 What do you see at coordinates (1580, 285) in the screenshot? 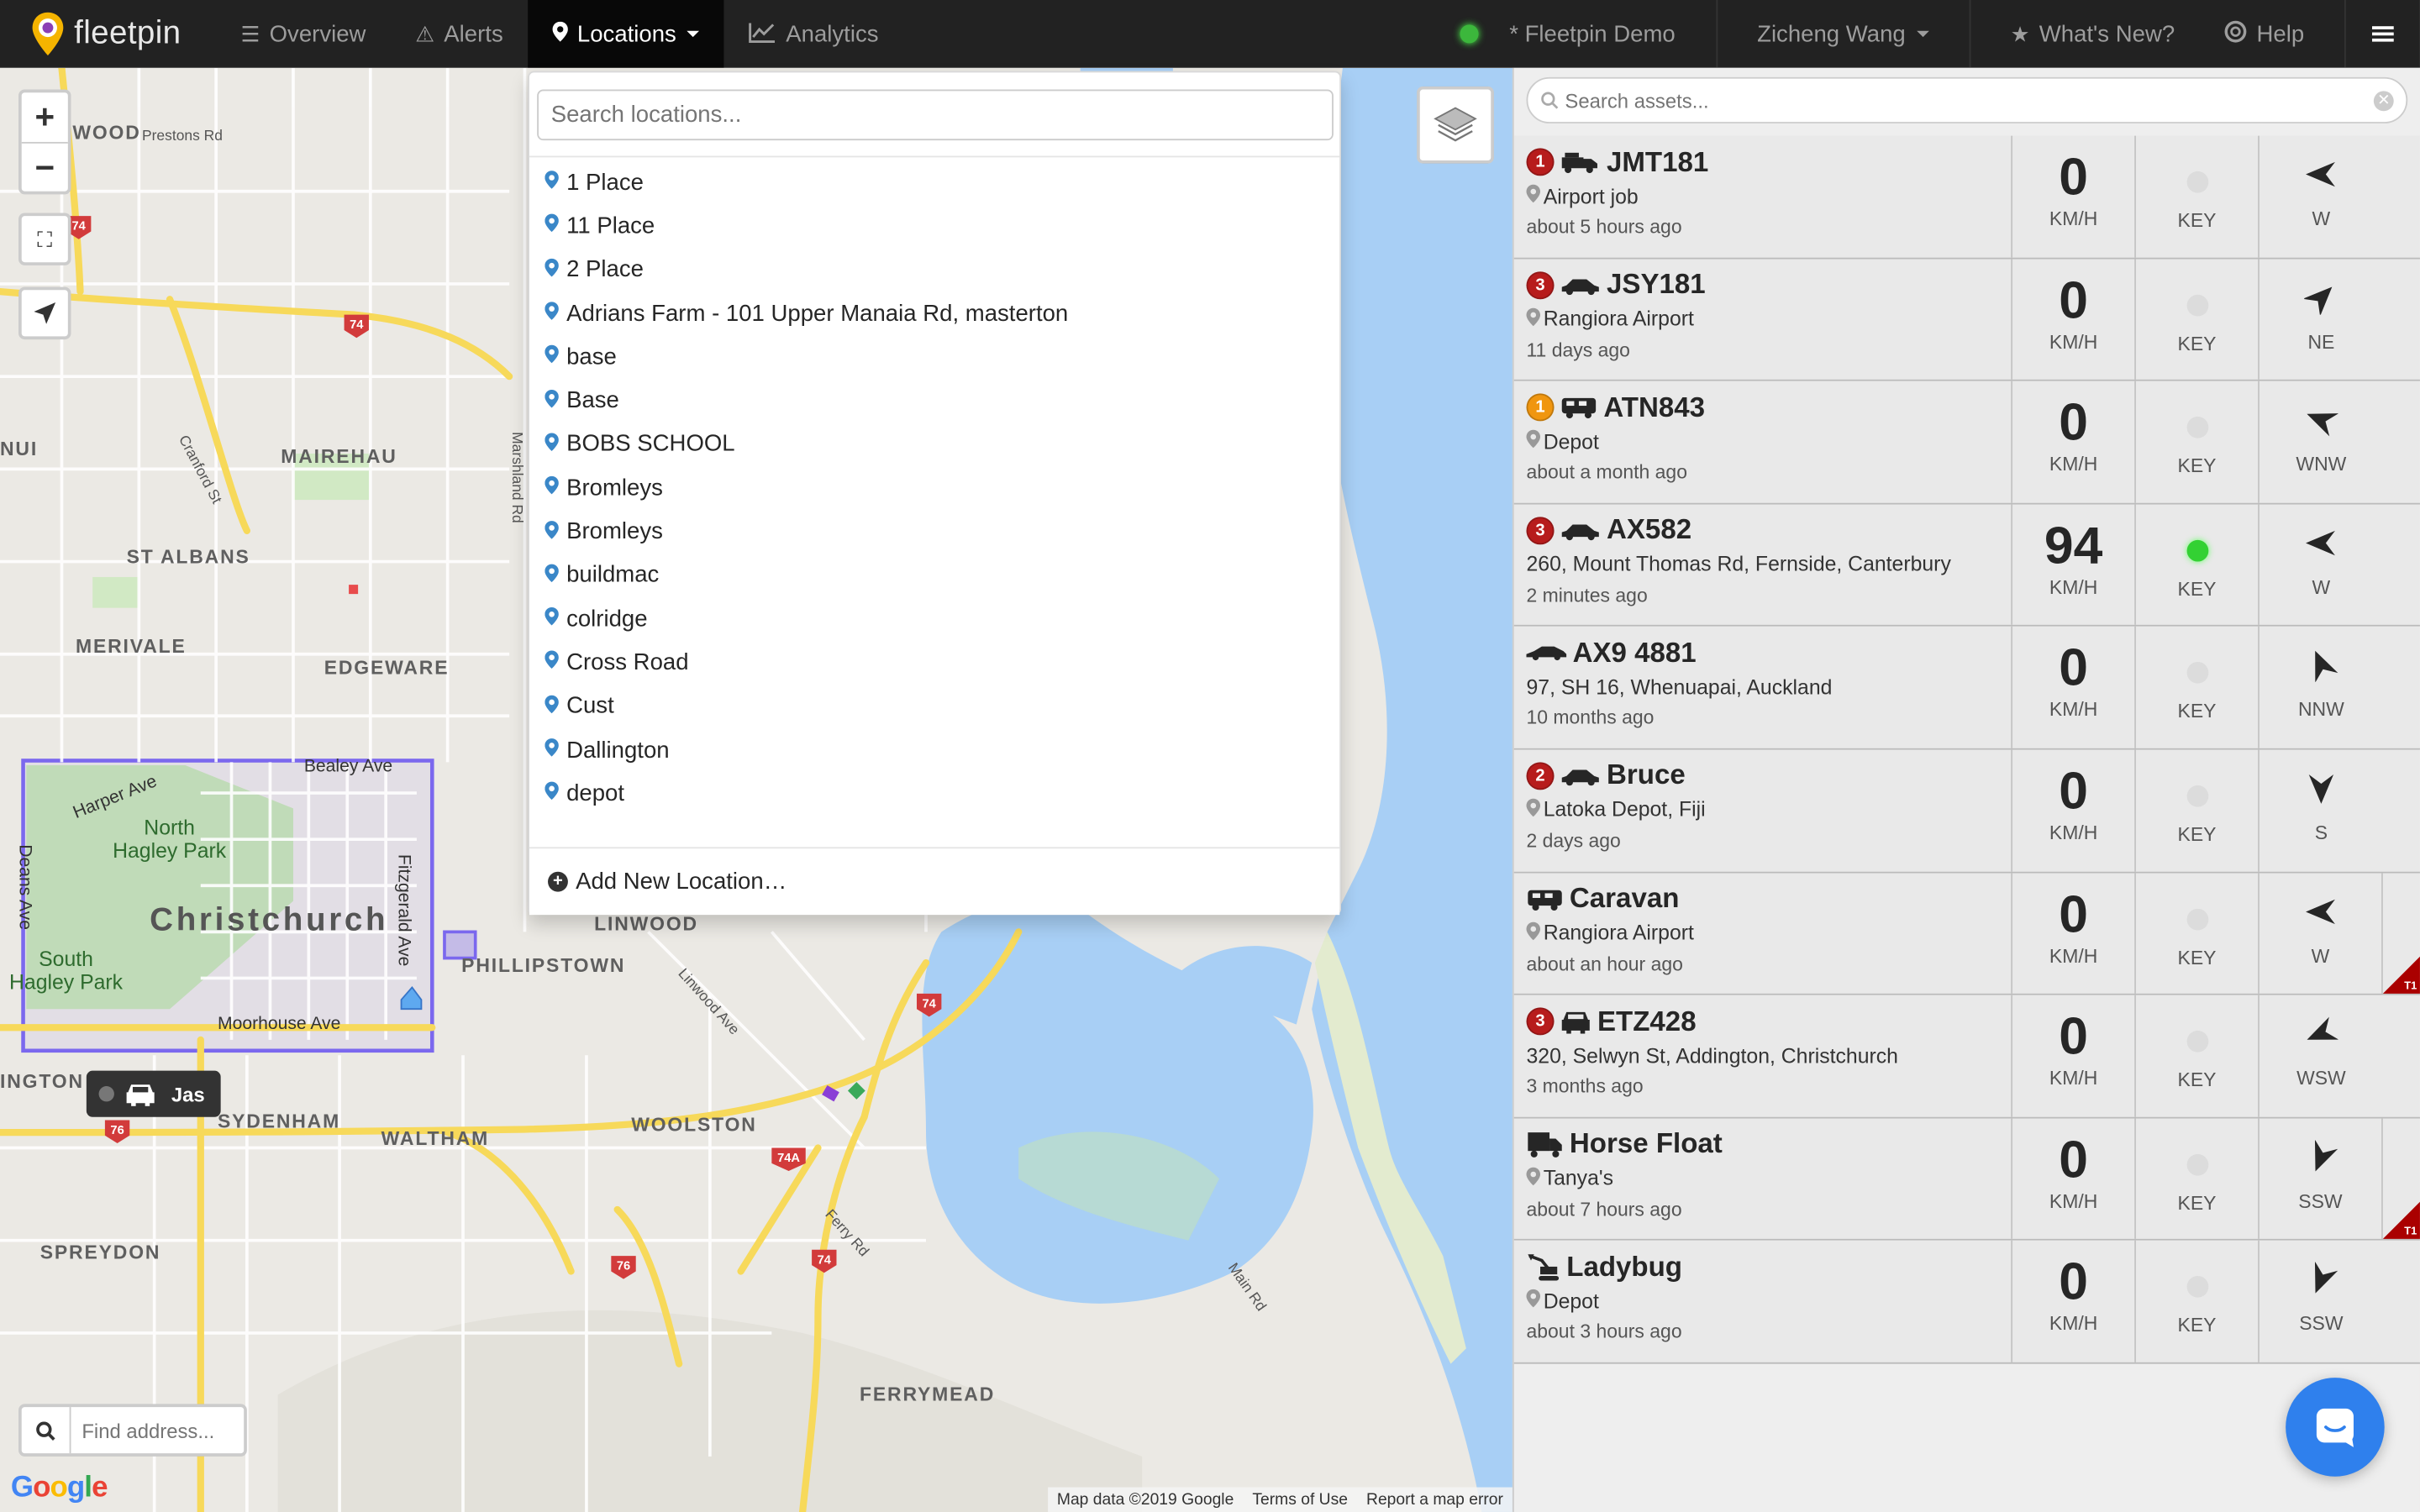
I see `car-icon` at bounding box center [1580, 285].